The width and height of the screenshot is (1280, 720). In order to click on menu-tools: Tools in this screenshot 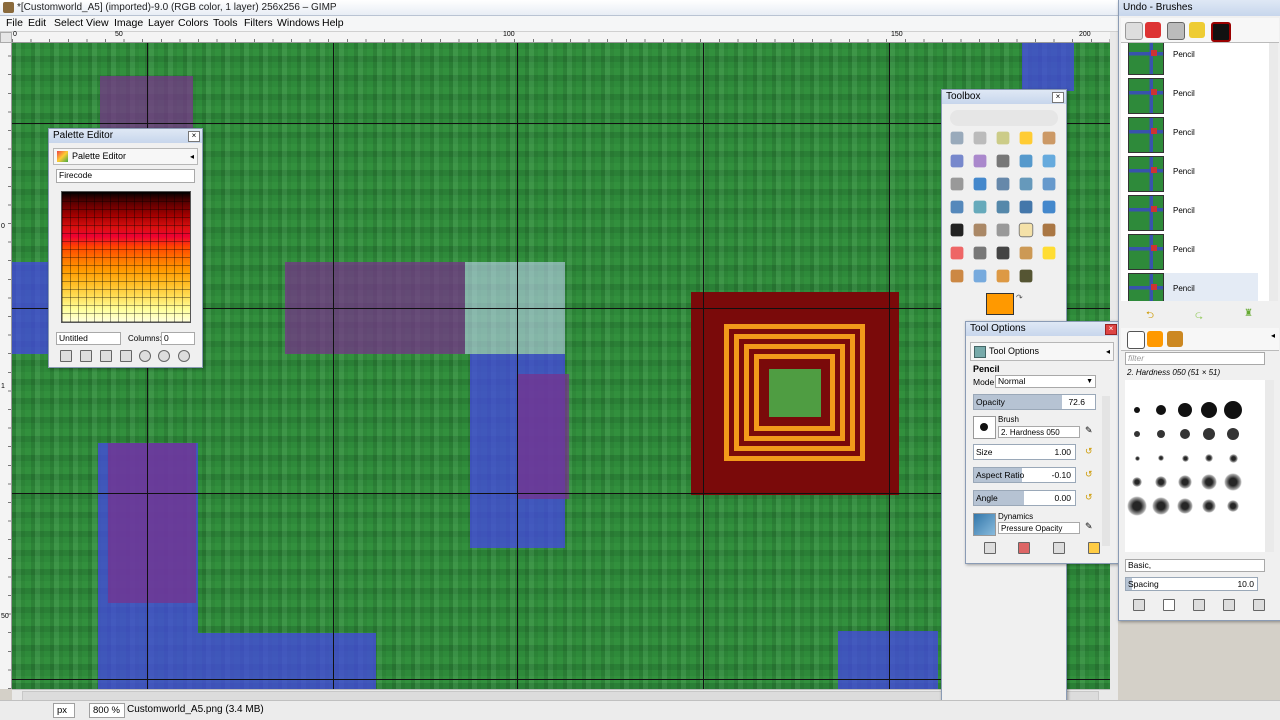, I will do `click(225, 23)`.